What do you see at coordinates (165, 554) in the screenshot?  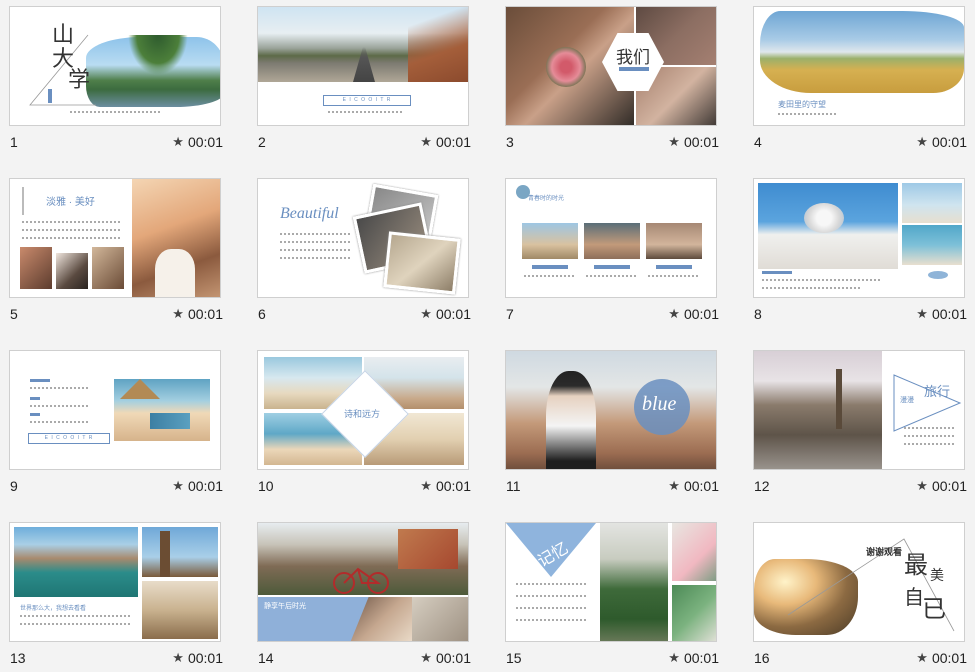 I see `tower-photo` at bounding box center [165, 554].